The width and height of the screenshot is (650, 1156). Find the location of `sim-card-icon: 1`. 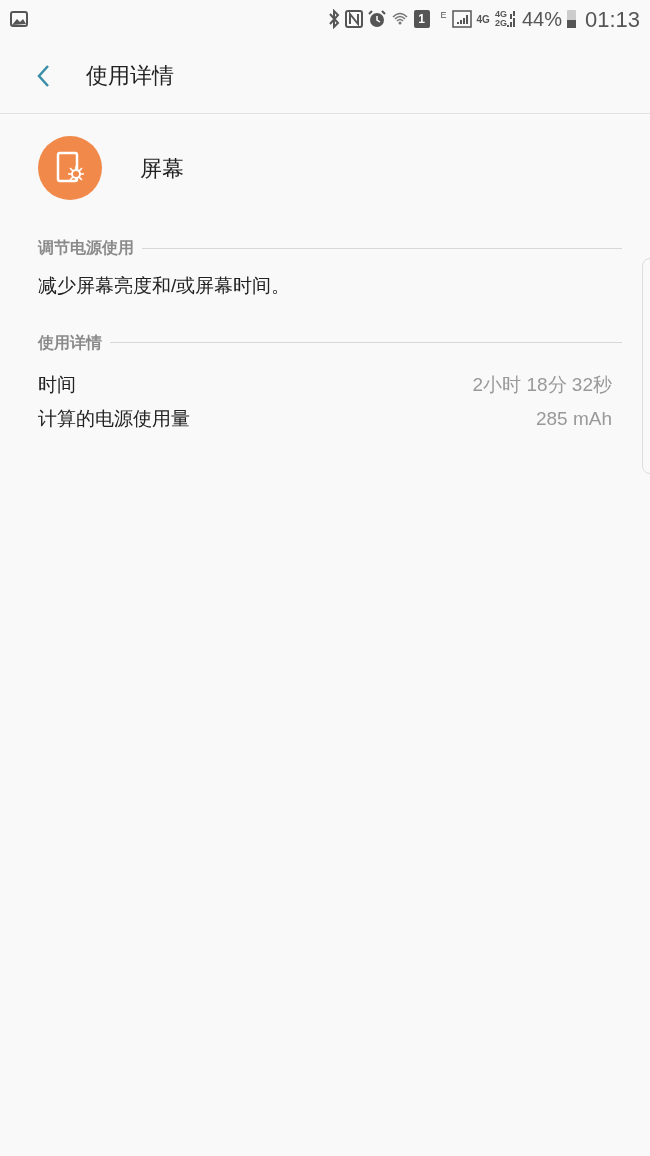

sim-card-icon: 1 is located at coordinates (421, 19).